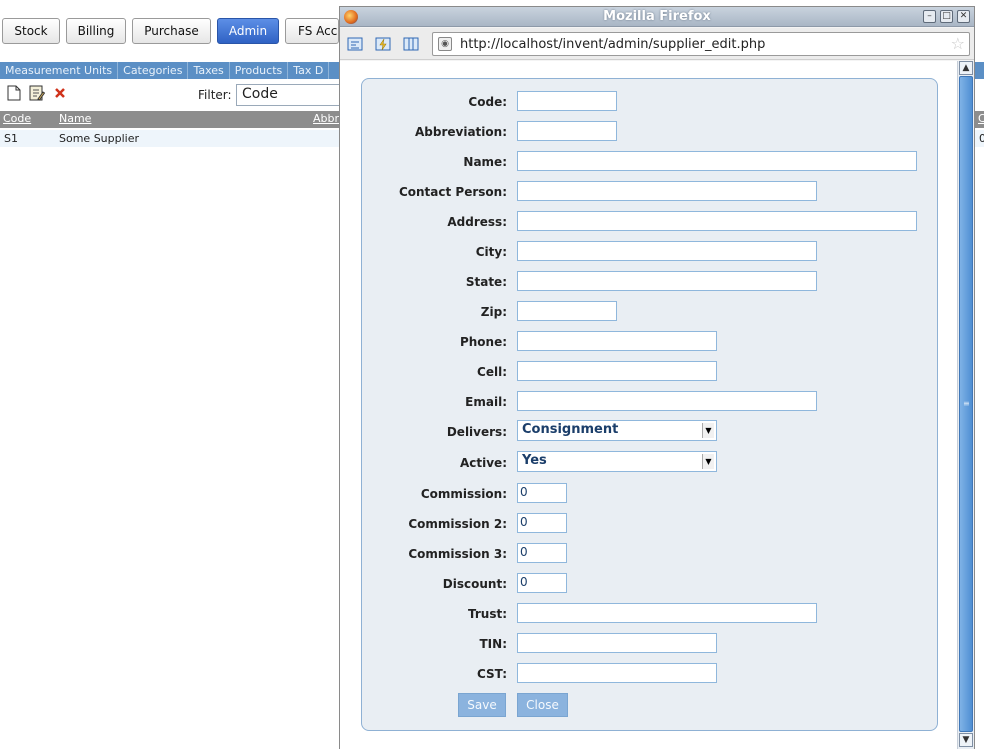 The image size is (984, 749). What do you see at coordinates (542, 493) in the screenshot?
I see `commission-field: 0` at bounding box center [542, 493].